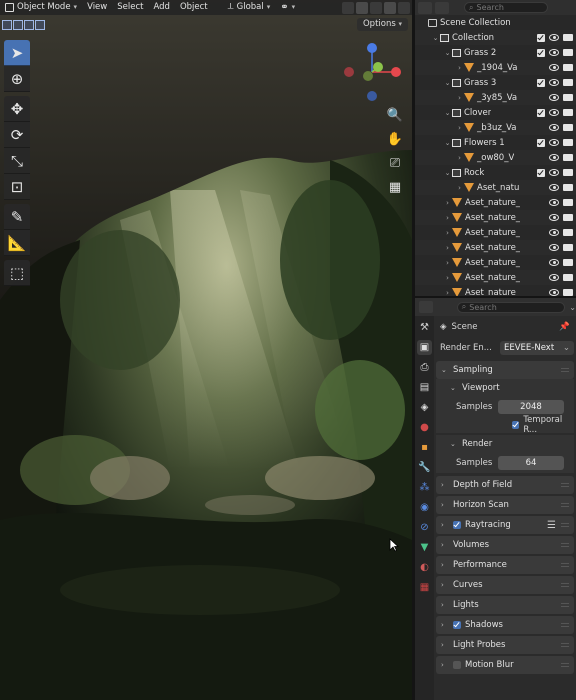  What do you see at coordinates (349, 72) in the screenshot?
I see `gizmo-neg-x-icon` at bounding box center [349, 72].